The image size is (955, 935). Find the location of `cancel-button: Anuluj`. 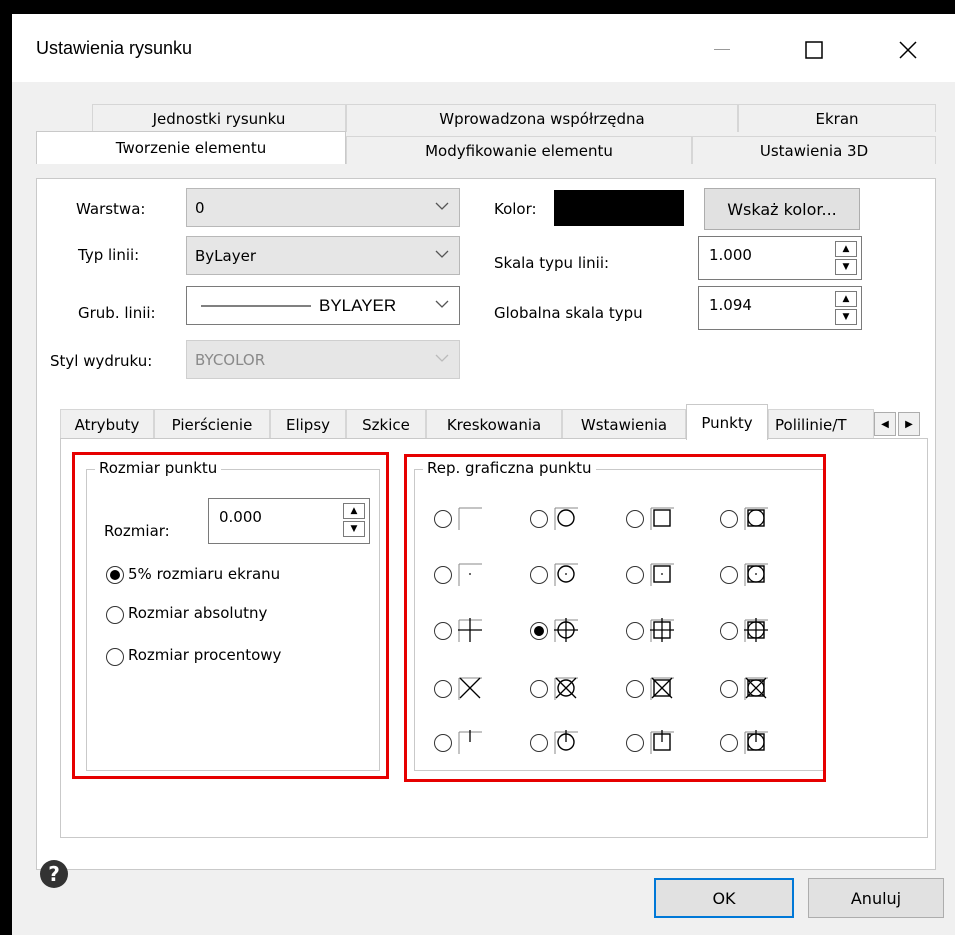

cancel-button: Anuluj is located at coordinates (876, 898).